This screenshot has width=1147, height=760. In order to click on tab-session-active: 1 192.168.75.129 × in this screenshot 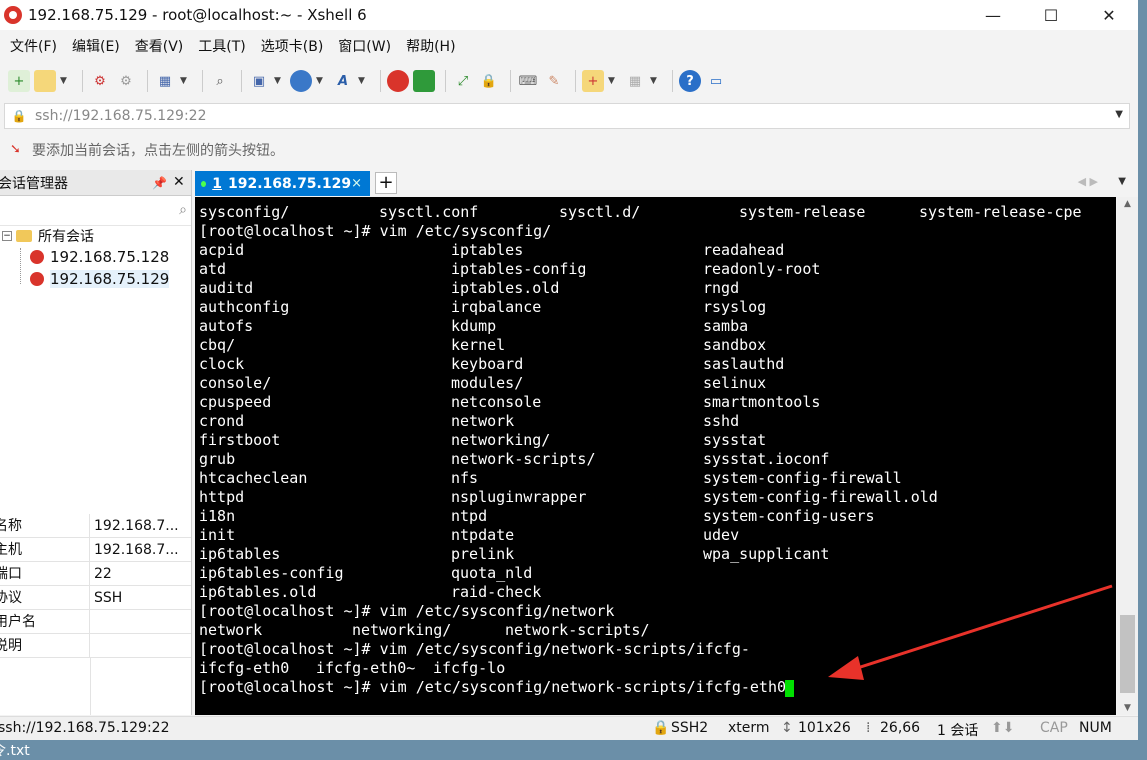, I will do `click(282, 183)`.